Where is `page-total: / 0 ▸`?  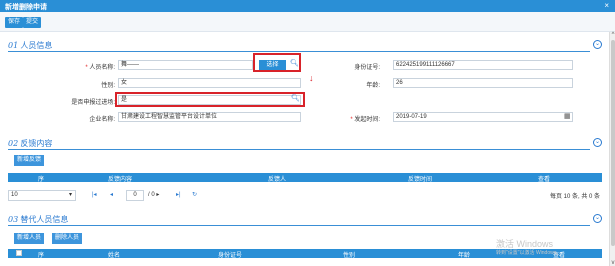
page-total: / 0 ▸ is located at coordinates (154, 195).